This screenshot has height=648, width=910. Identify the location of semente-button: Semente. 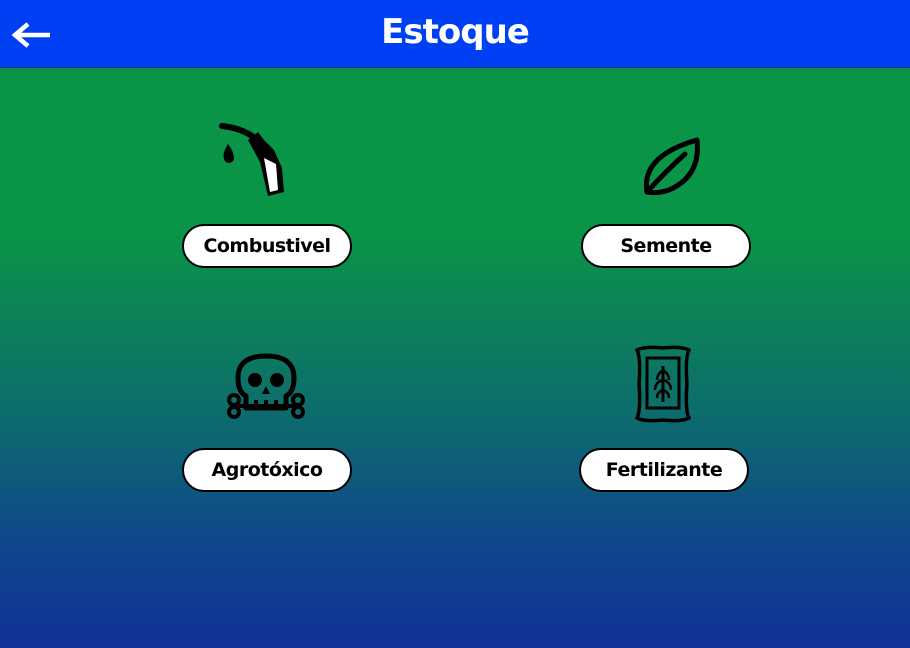
(666, 246).